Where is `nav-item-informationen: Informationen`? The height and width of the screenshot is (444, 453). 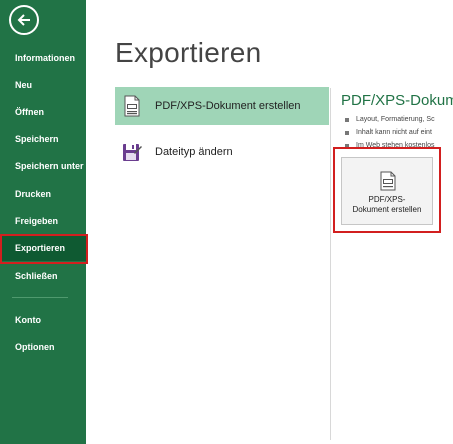
nav-item-informationen: Informationen is located at coordinates (43, 58).